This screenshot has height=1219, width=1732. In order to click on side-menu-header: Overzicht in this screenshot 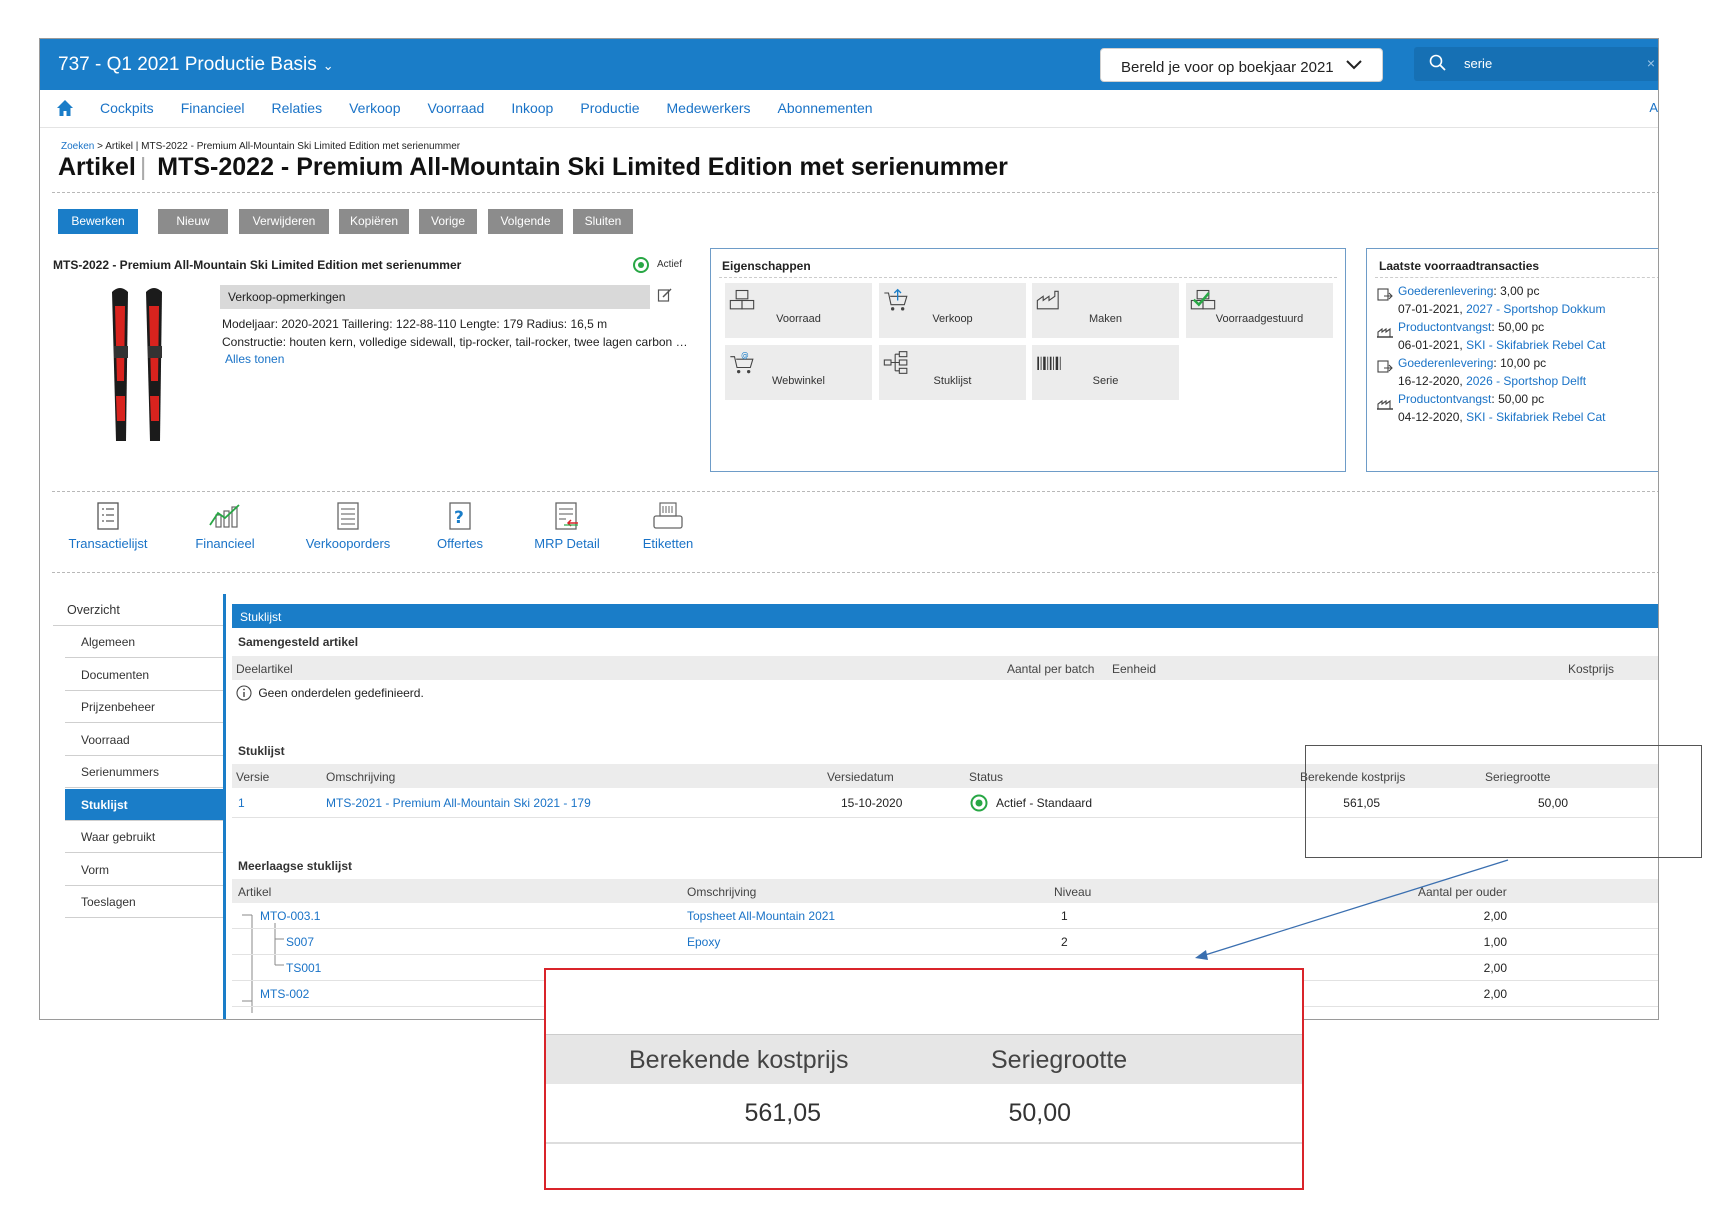, I will do `click(139, 610)`.